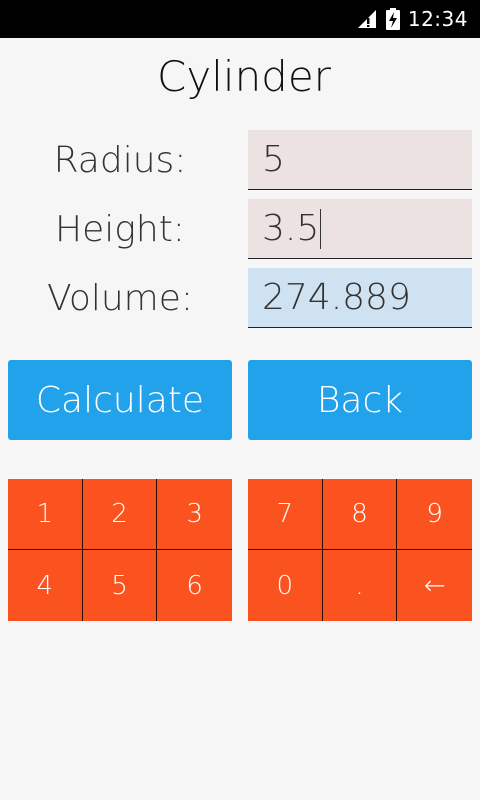 The height and width of the screenshot is (800, 480). I want to click on battery-charging-icon, so click(392, 19).